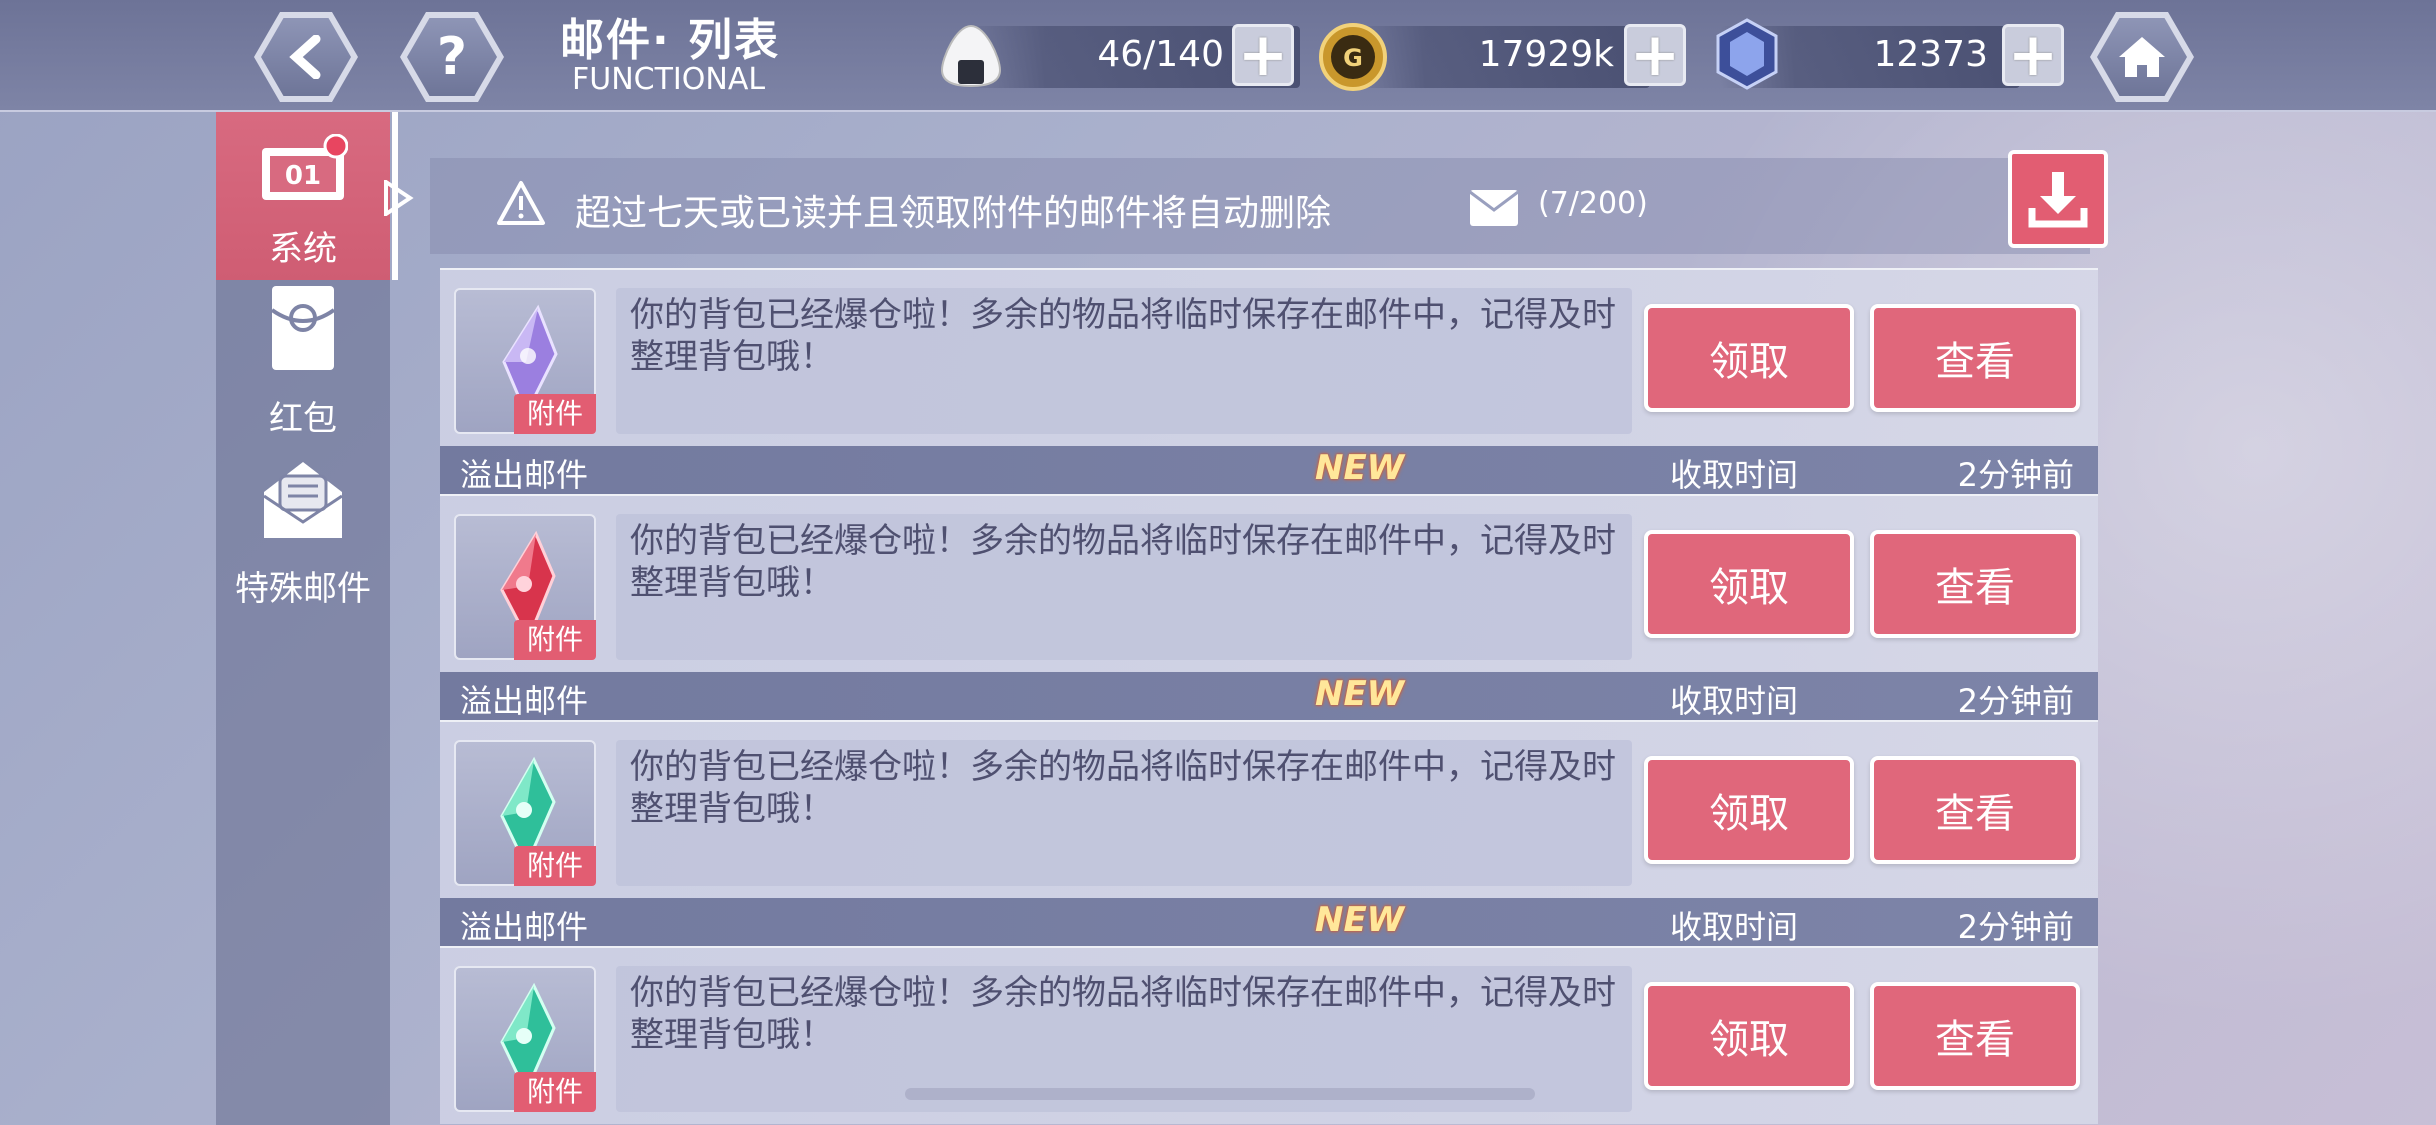 The height and width of the screenshot is (1125, 2436). Describe the element at coordinates (670, 40) in the screenshot. I see `page-title: 邮件· 列表` at that location.